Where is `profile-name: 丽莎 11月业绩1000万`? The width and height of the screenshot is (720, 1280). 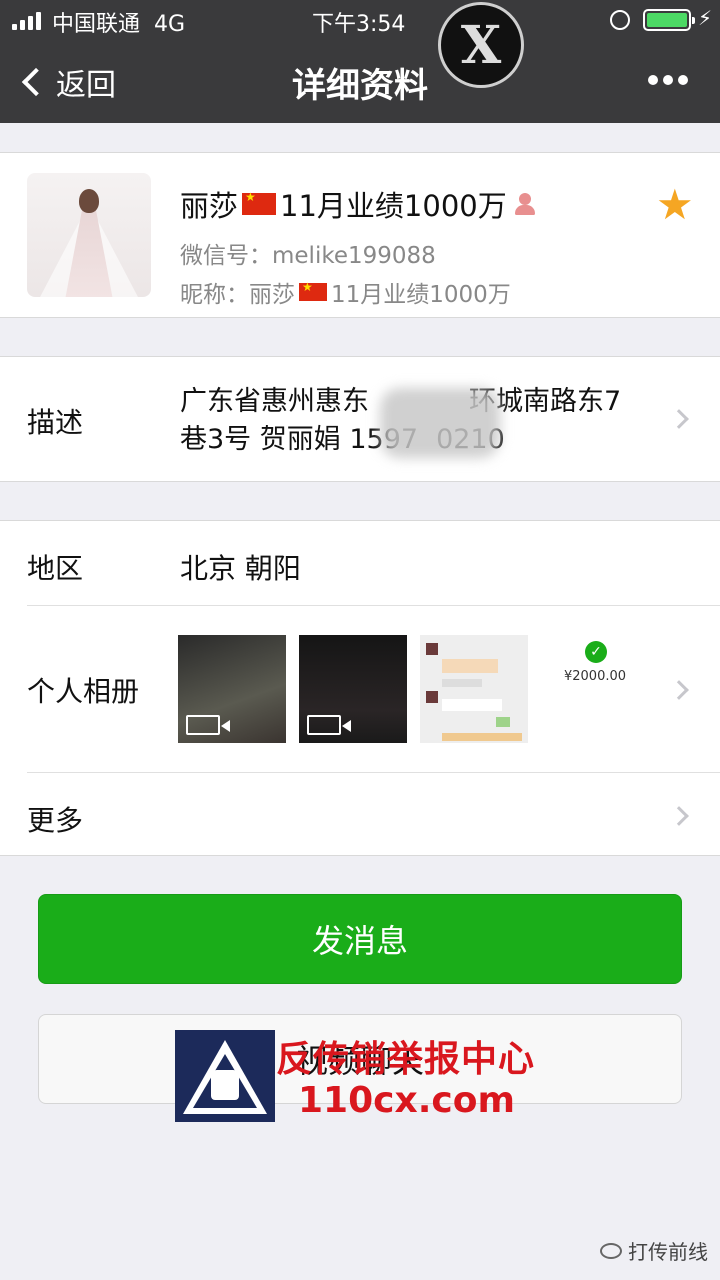
profile-name: 丽莎 11月业绩1000万 is located at coordinates (358, 204).